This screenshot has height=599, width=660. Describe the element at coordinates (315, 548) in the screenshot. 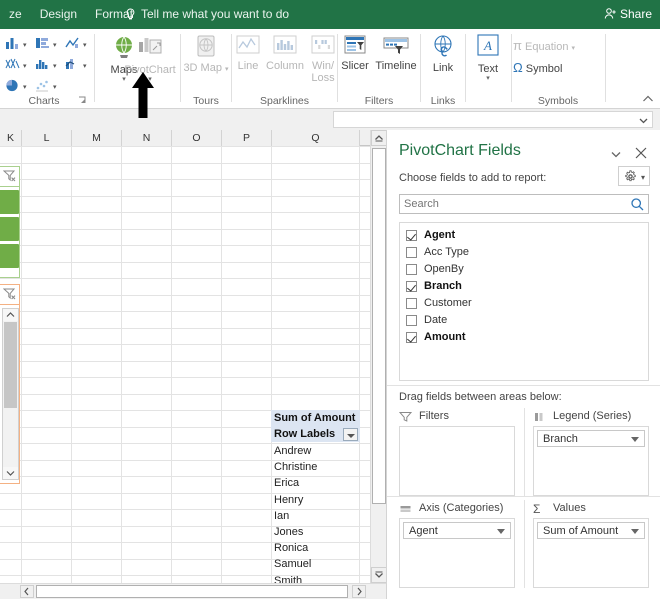

I see `pivot-row-label: Ronica` at that location.